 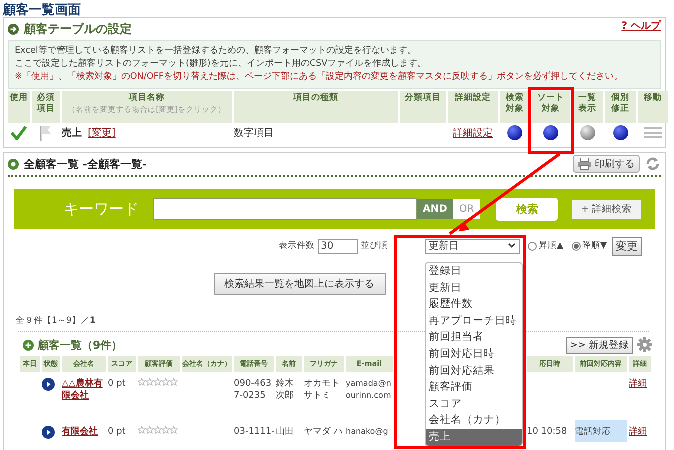 I want to click on refresh-icon, so click(x=653, y=164).